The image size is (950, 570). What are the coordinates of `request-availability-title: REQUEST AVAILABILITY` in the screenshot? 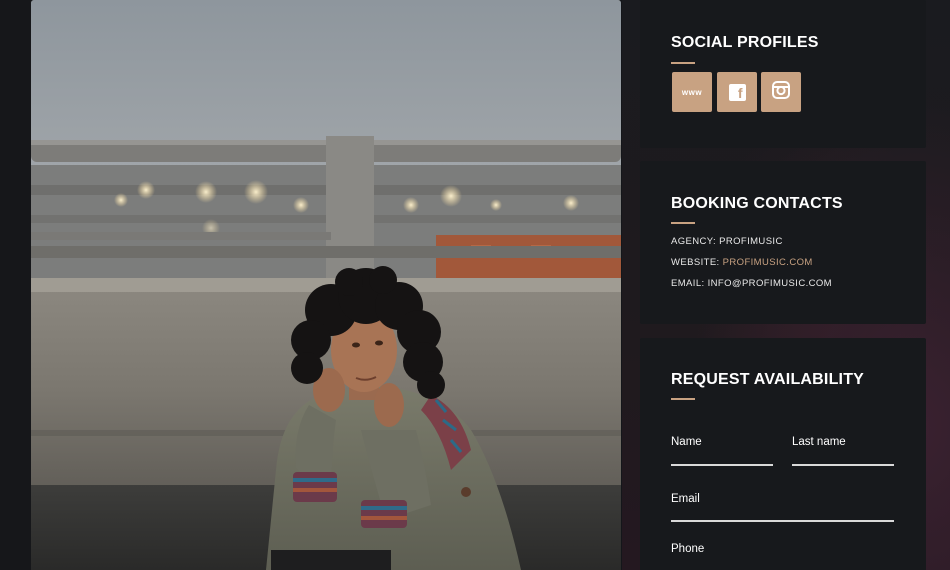 It's located at (768, 379).